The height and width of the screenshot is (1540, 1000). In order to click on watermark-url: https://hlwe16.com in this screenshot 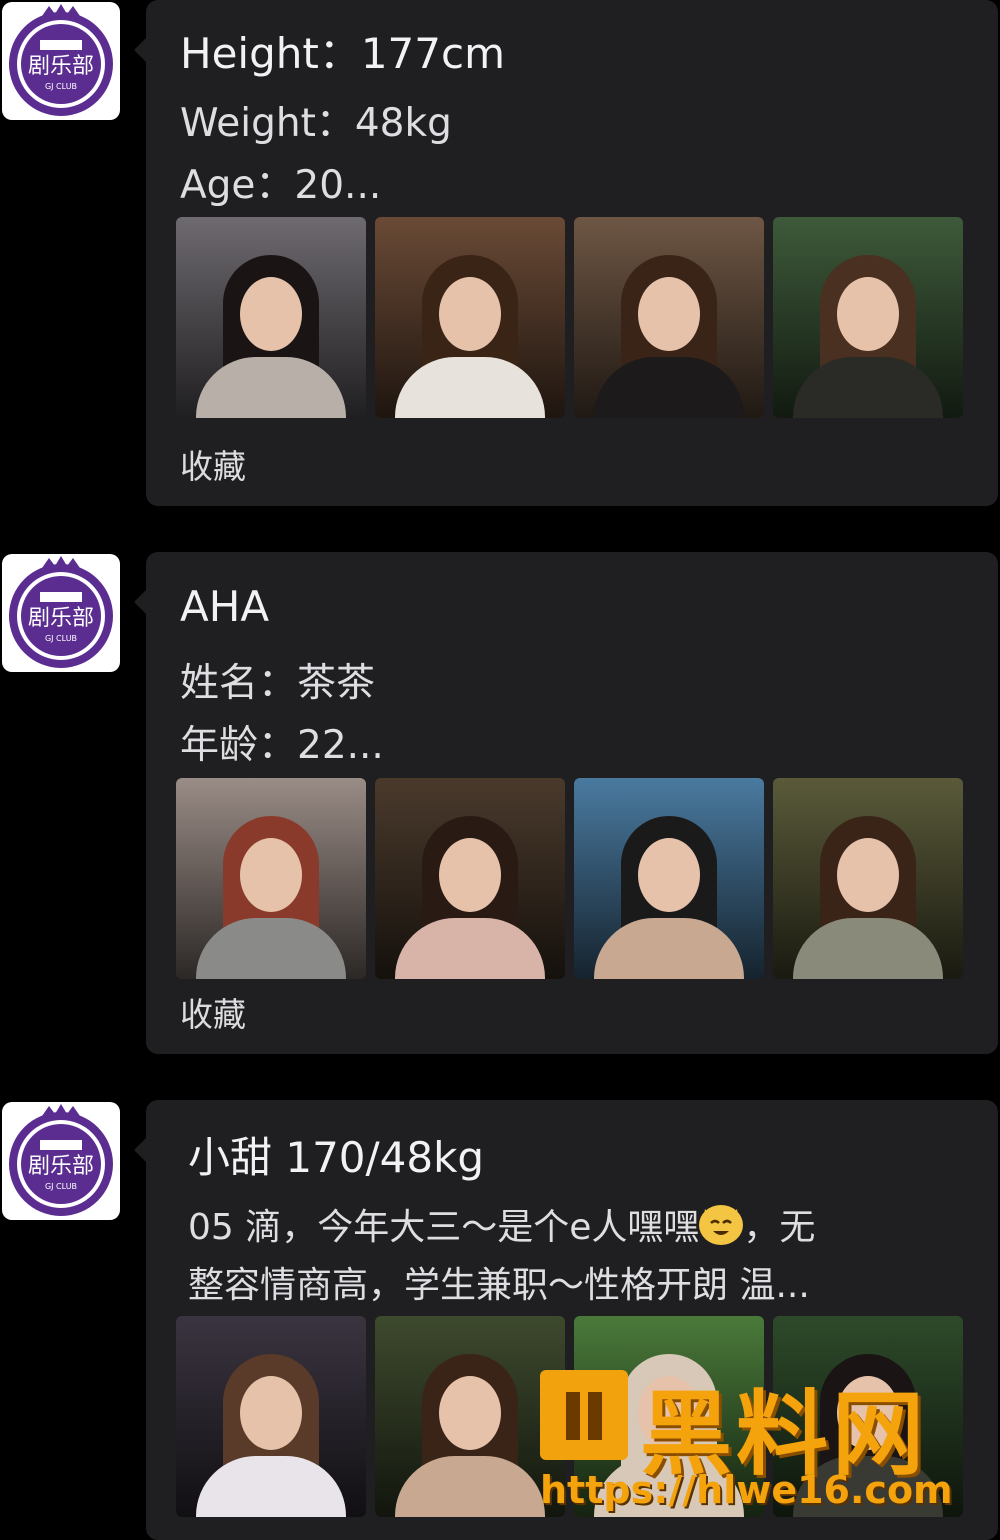, I will do `click(746, 1490)`.